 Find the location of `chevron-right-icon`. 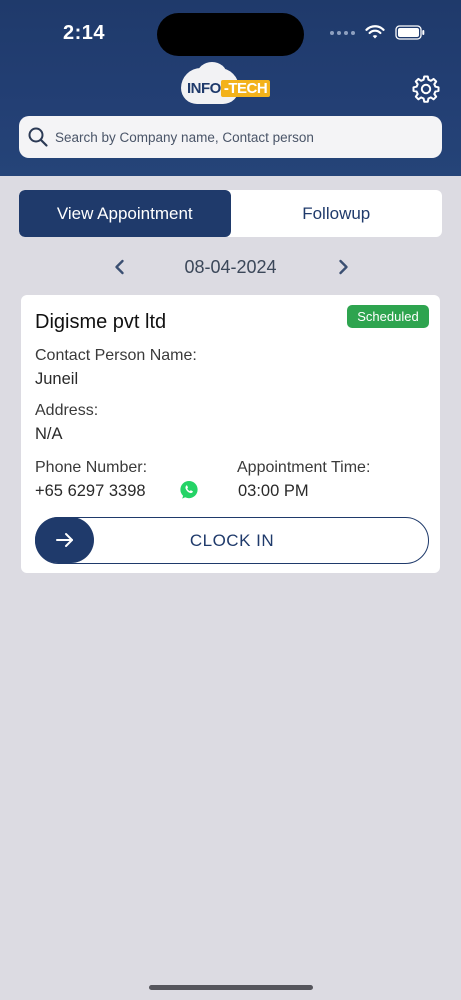

chevron-right-icon is located at coordinates (343, 267).